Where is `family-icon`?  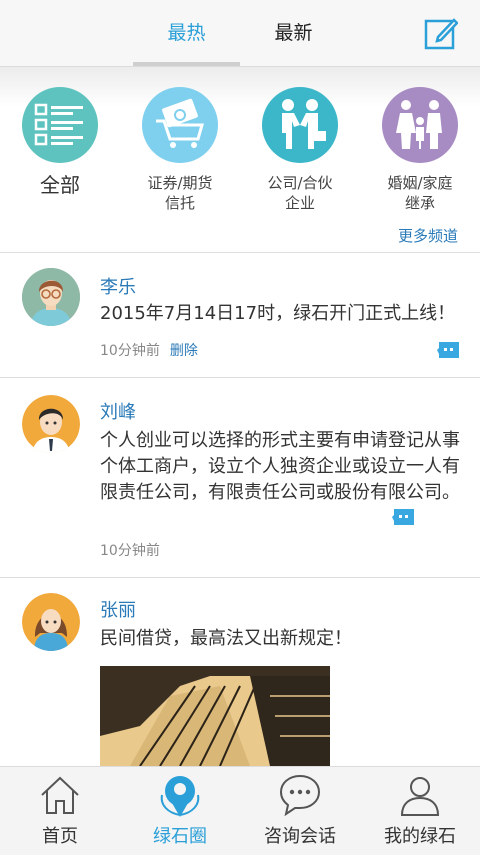 family-icon is located at coordinates (420, 125).